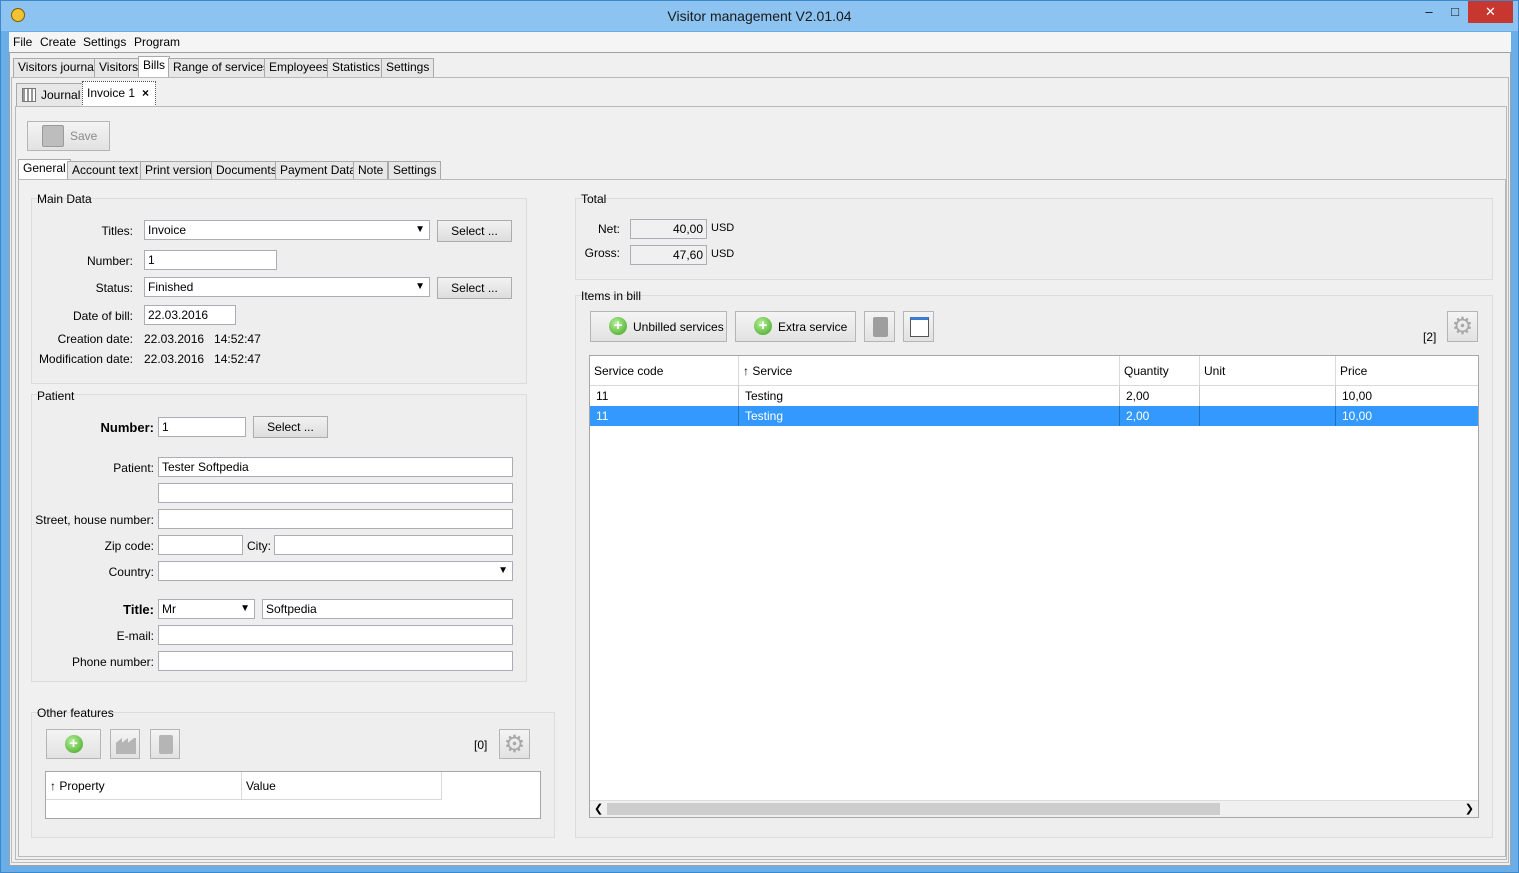  Describe the element at coordinates (318, 170) in the screenshot. I see `subtab-payment-data: Payment Data` at that location.